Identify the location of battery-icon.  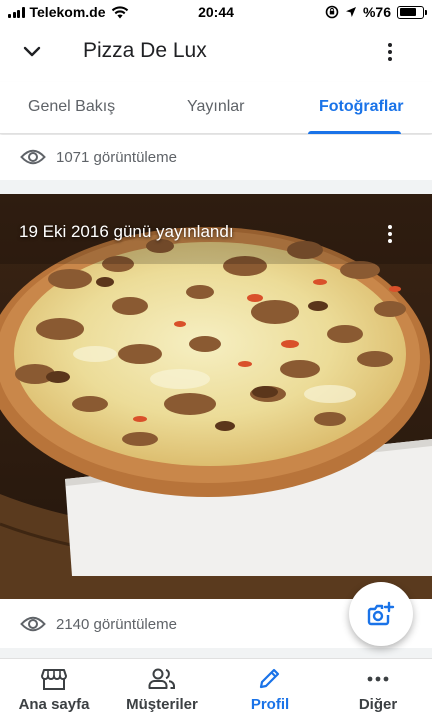
(412, 12).